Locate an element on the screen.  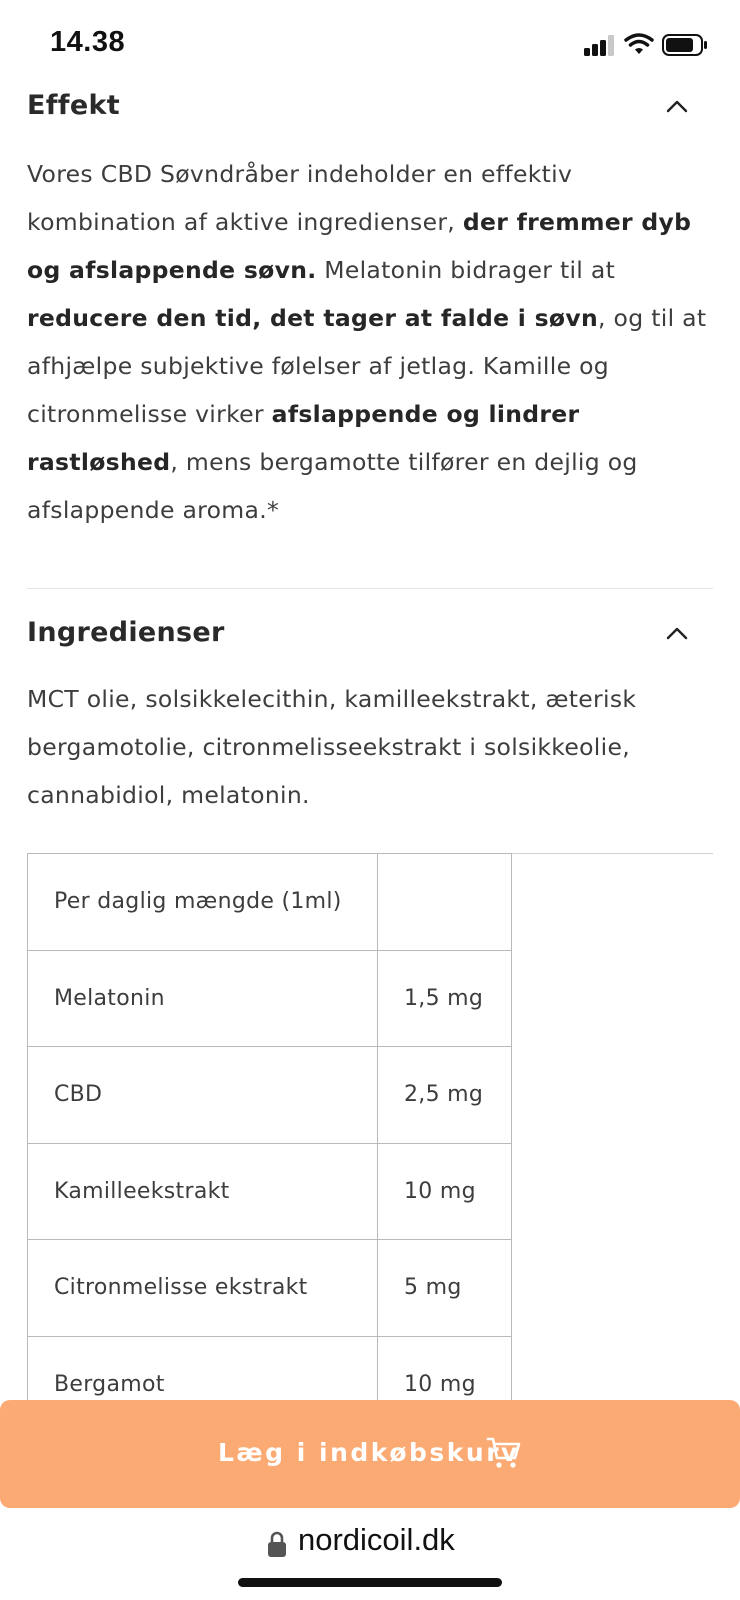
section-title-ingredienser: Ingredienser is located at coordinates (126, 632).